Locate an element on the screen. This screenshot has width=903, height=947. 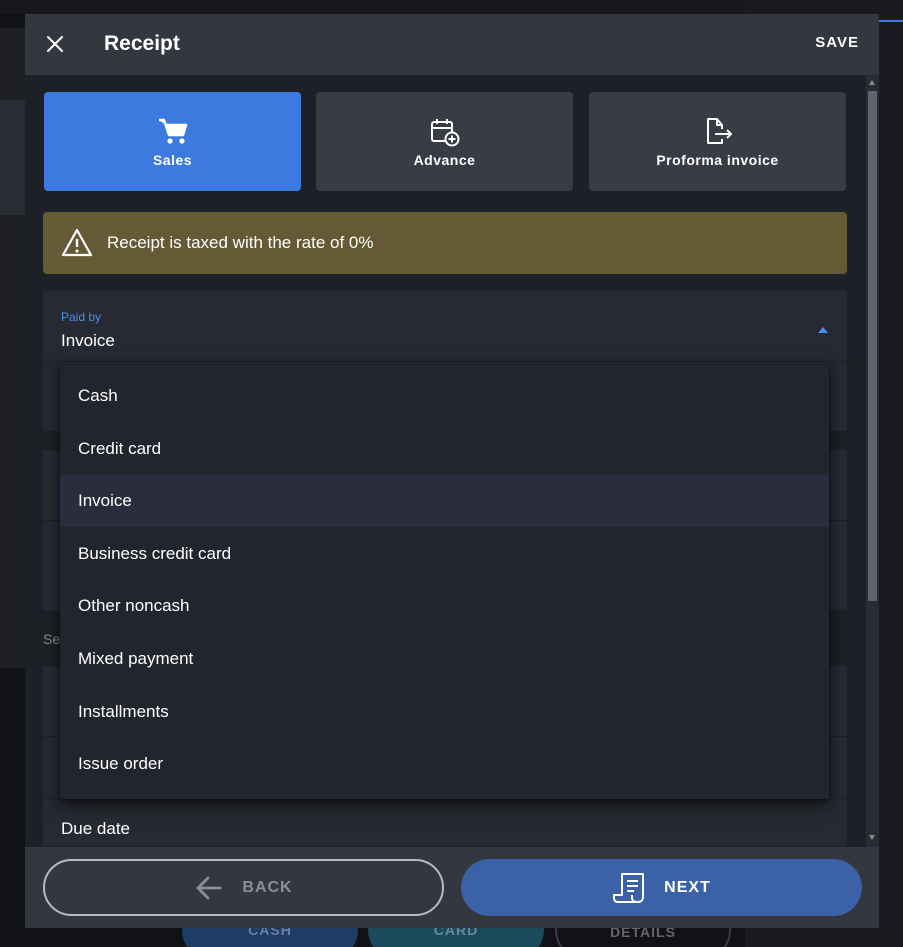
type-tile-sales: Sales is located at coordinates (172, 141).